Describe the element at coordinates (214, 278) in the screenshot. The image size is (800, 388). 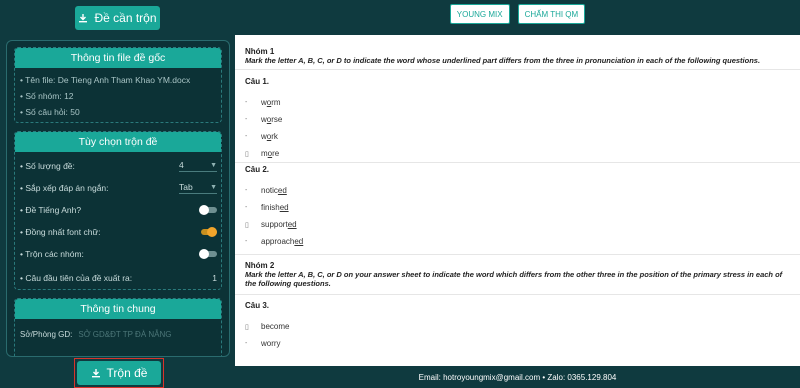
I see `first-question-input: 1` at that location.